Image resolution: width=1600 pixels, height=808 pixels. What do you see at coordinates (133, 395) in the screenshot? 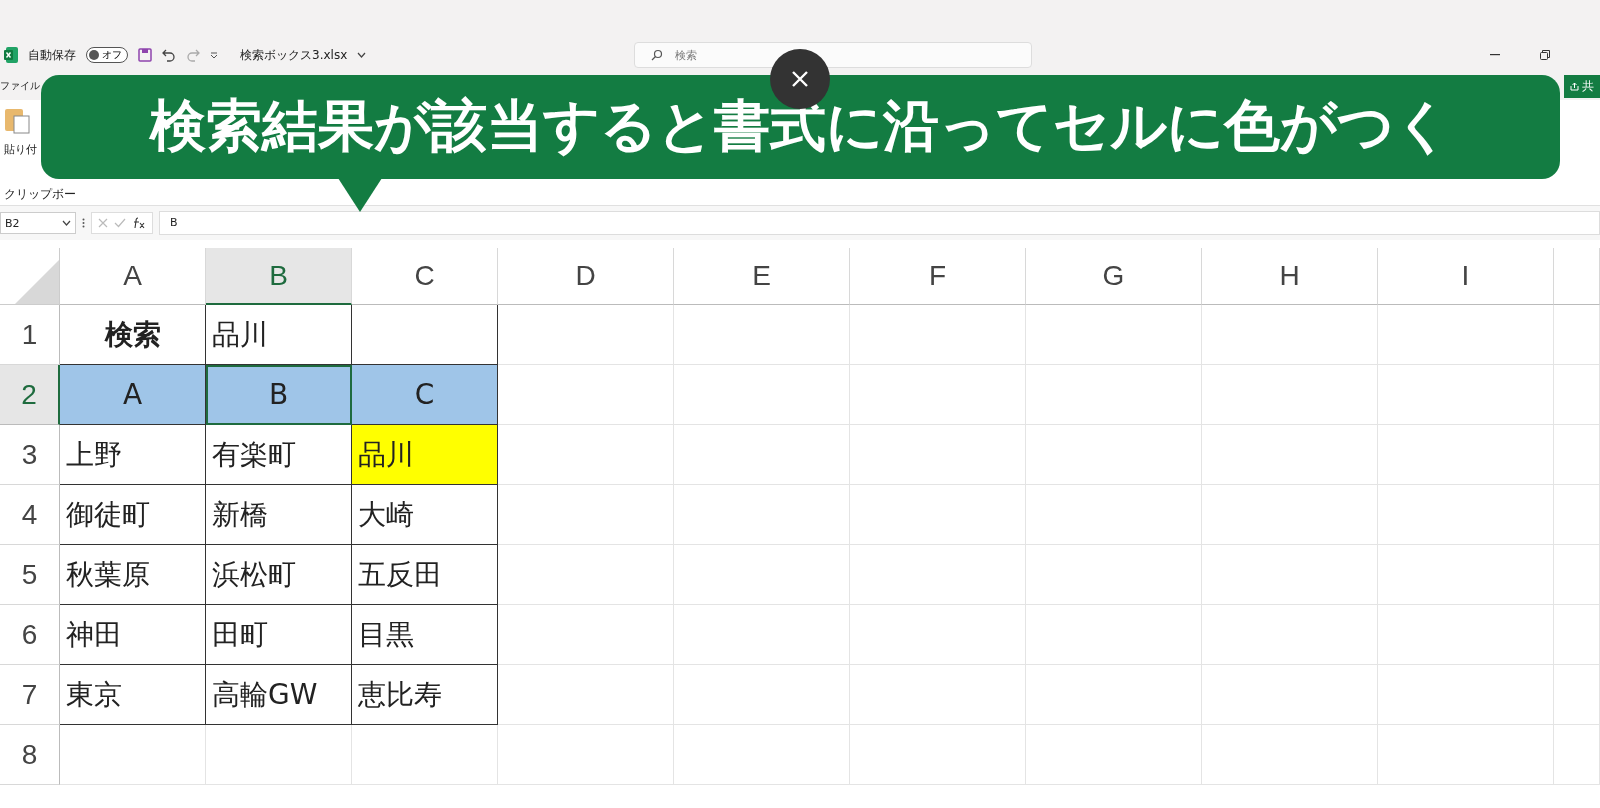
I see `table-cell: A` at bounding box center [133, 395].